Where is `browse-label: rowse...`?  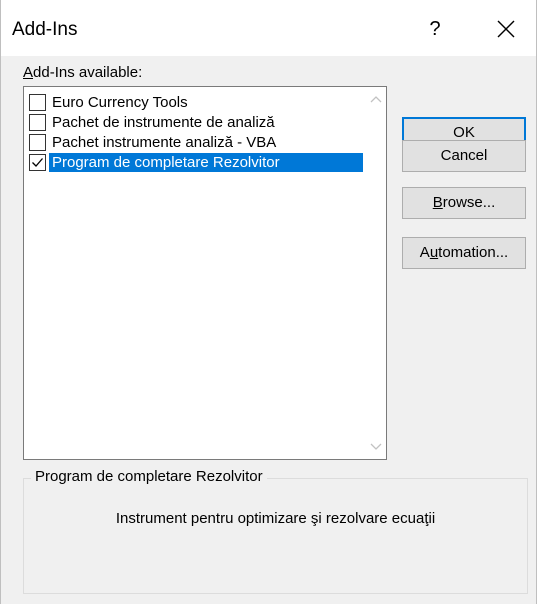
browse-label: rowse... is located at coordinates (469, 202).